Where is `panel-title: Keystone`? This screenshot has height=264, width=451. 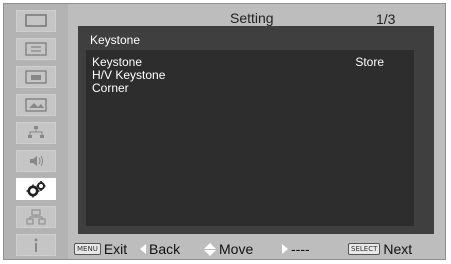 panel-title: Keystone is located at coordinates (115, 40).